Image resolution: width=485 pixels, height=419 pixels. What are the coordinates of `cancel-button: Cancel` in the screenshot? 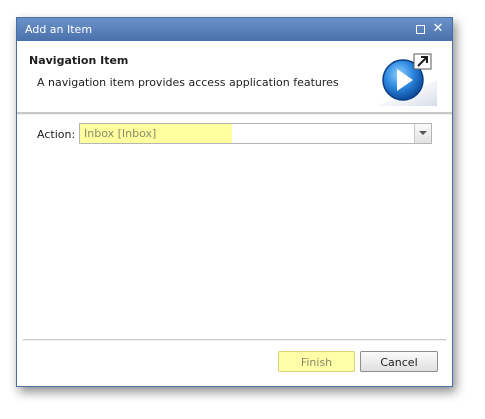 It's located at (399, 361).